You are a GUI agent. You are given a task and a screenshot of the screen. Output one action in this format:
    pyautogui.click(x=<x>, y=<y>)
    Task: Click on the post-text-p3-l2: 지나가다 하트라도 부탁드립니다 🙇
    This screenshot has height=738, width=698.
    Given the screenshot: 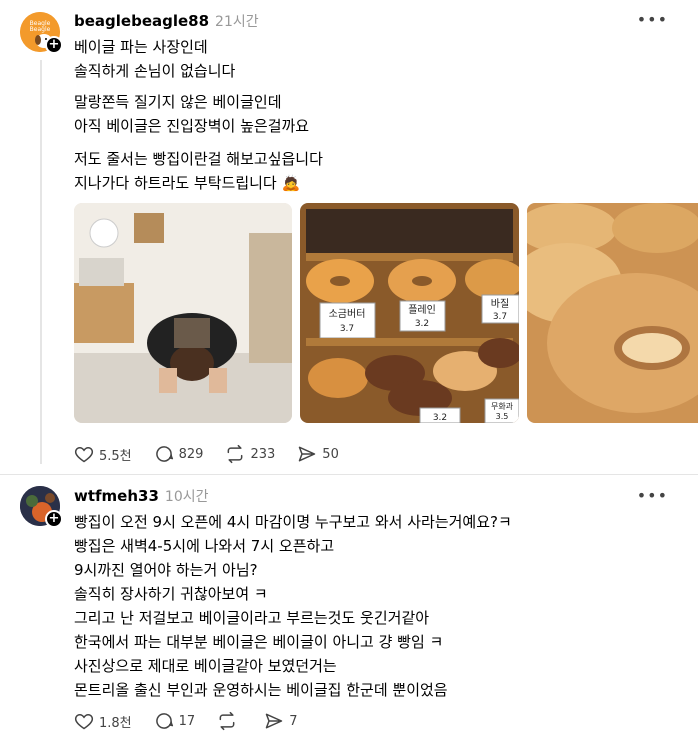 What is the action you would take?
    pyautogui.click(x=187, y=183)
    